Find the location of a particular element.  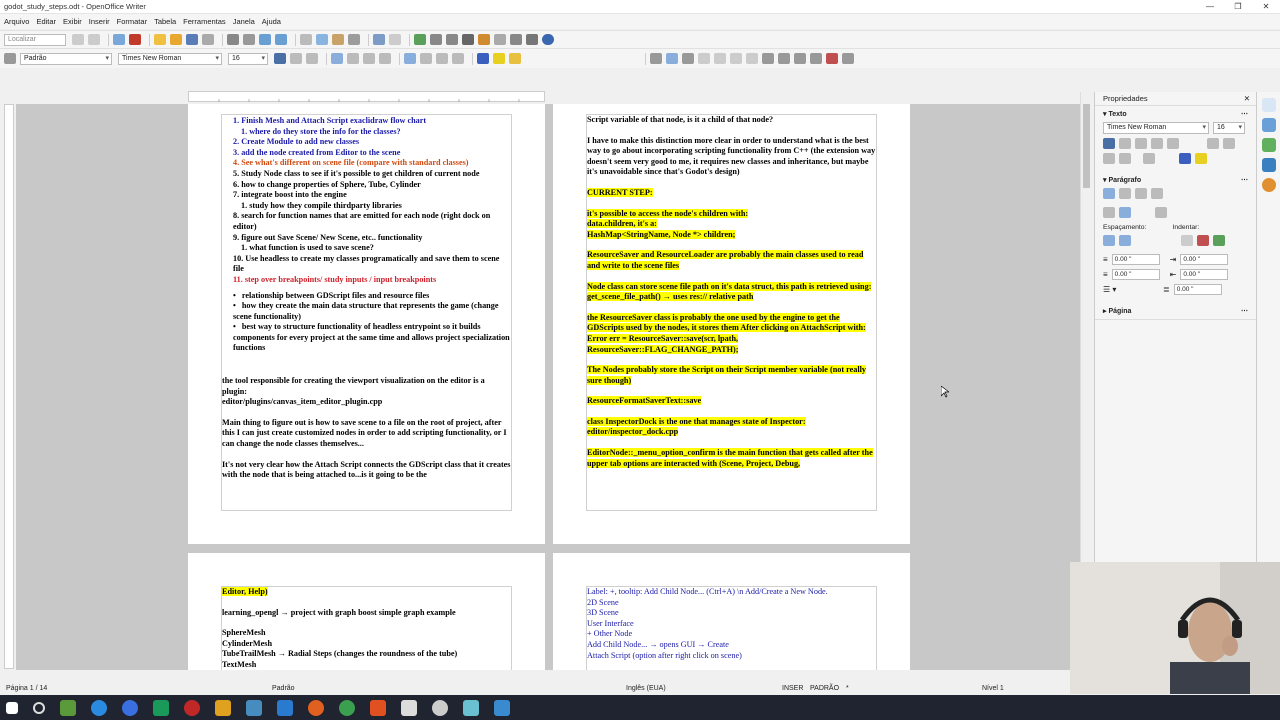

decrease-spacing-icon is located at coordinates (1125, 240).